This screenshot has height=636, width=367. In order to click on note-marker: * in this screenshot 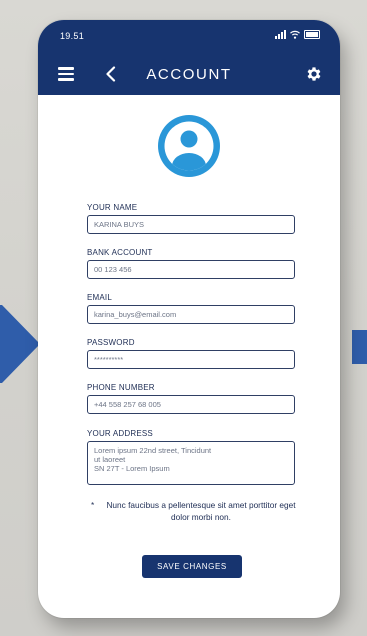, I will do `click(93, 505)`.